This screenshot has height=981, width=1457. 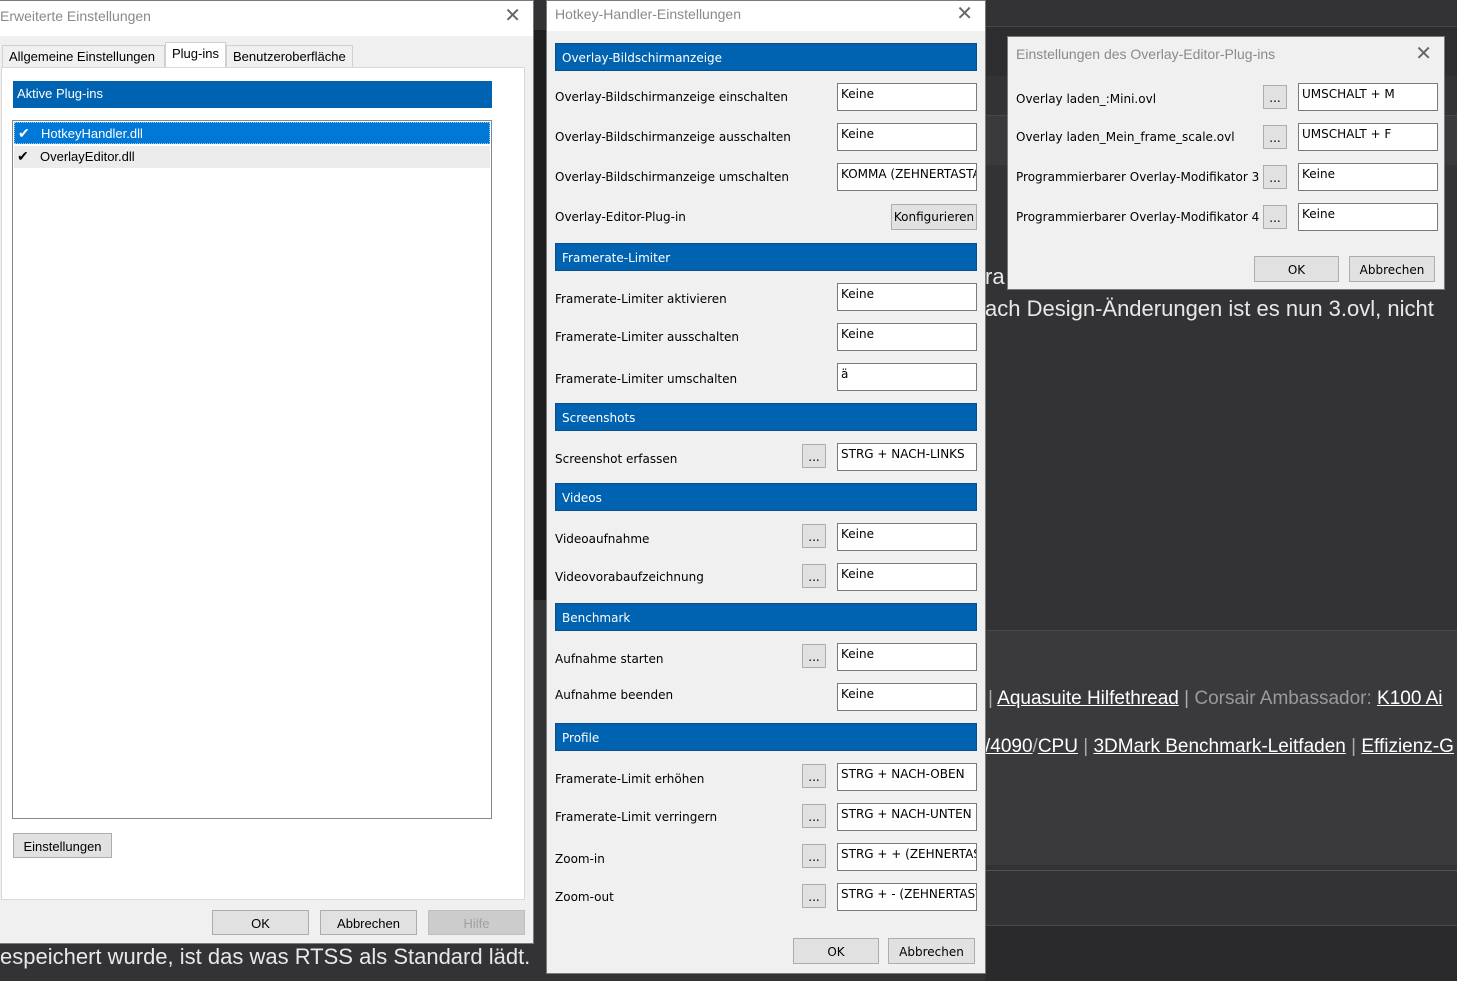 I want to click on row-label: Framerate-Limiter umschalten, so click(x=646, y=379).